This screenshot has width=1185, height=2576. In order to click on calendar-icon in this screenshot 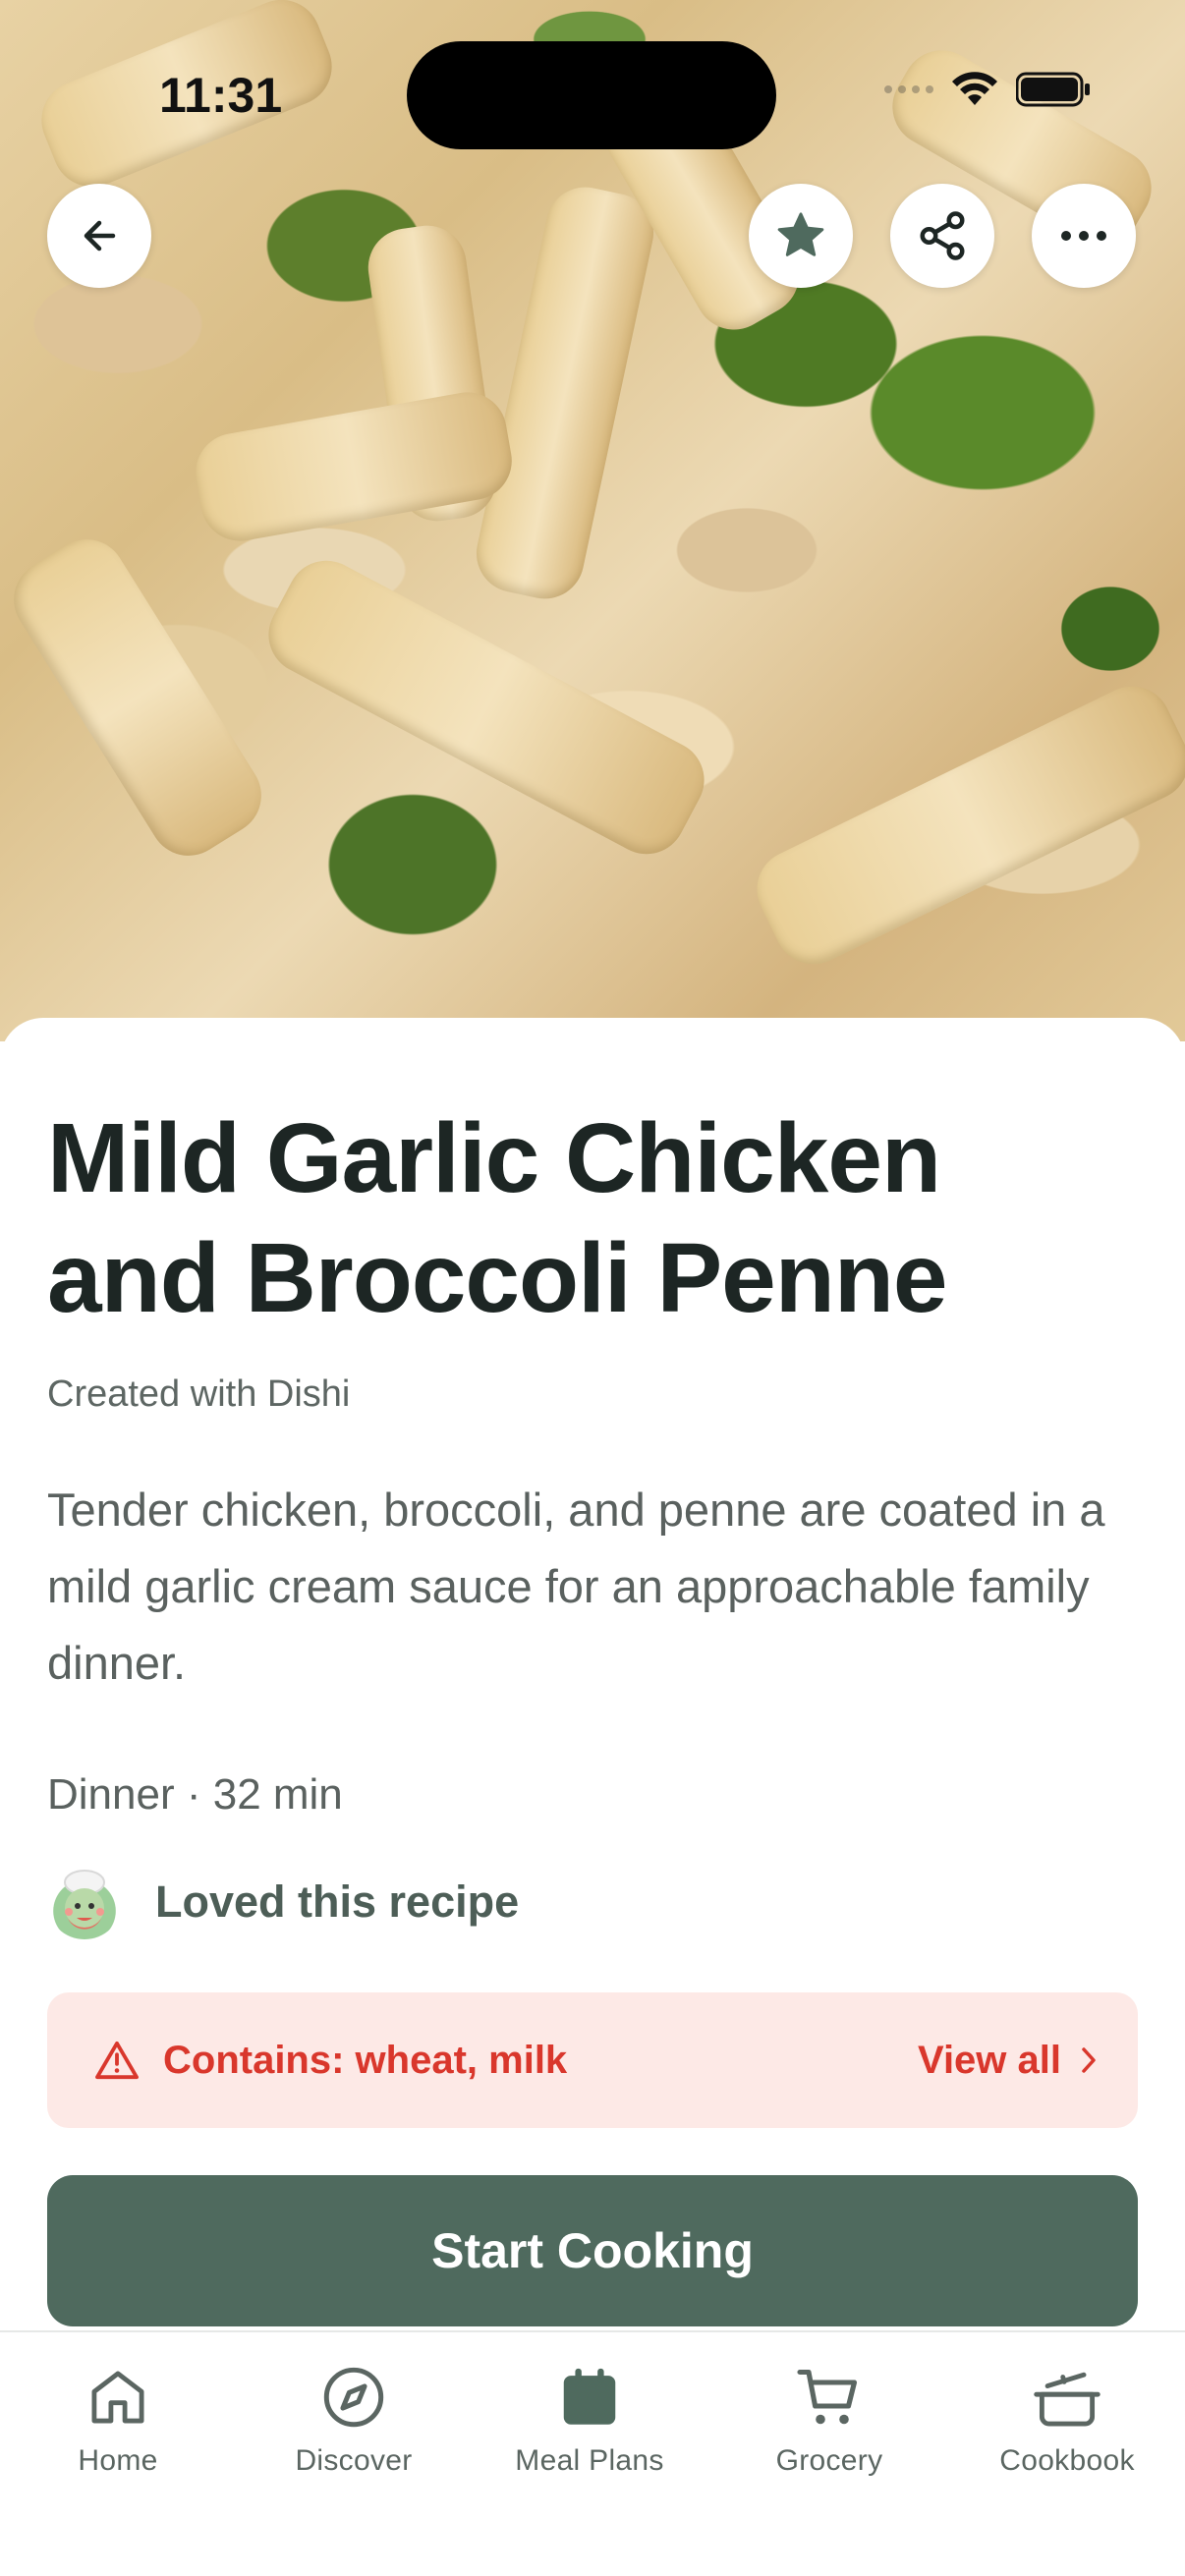, I will do `click(590, 2396)`.